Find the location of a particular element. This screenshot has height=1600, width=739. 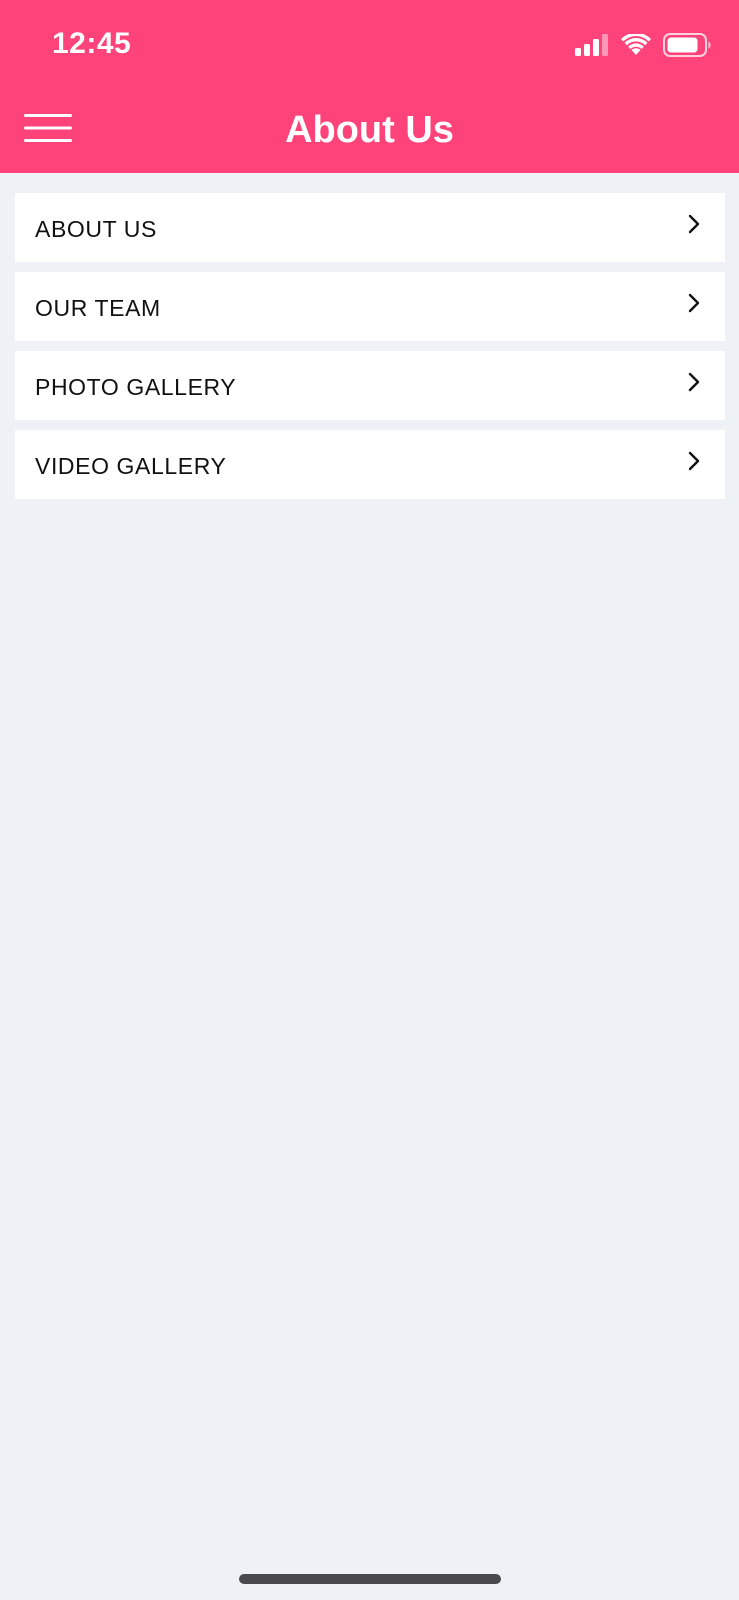

menu-button is located at coordinates (48, 130).